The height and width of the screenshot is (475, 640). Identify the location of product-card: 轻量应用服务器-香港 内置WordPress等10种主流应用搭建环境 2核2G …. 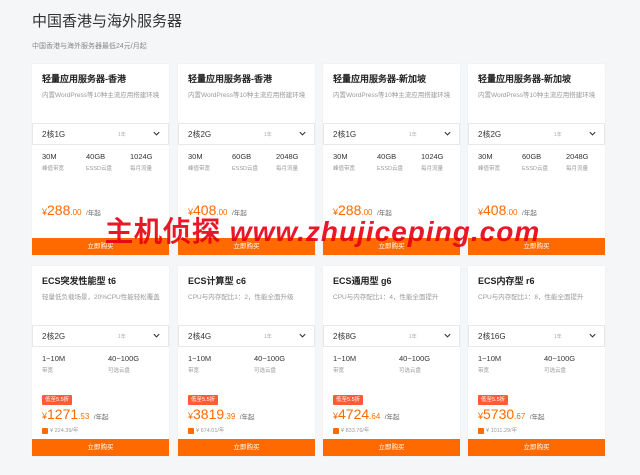
(246, 159).